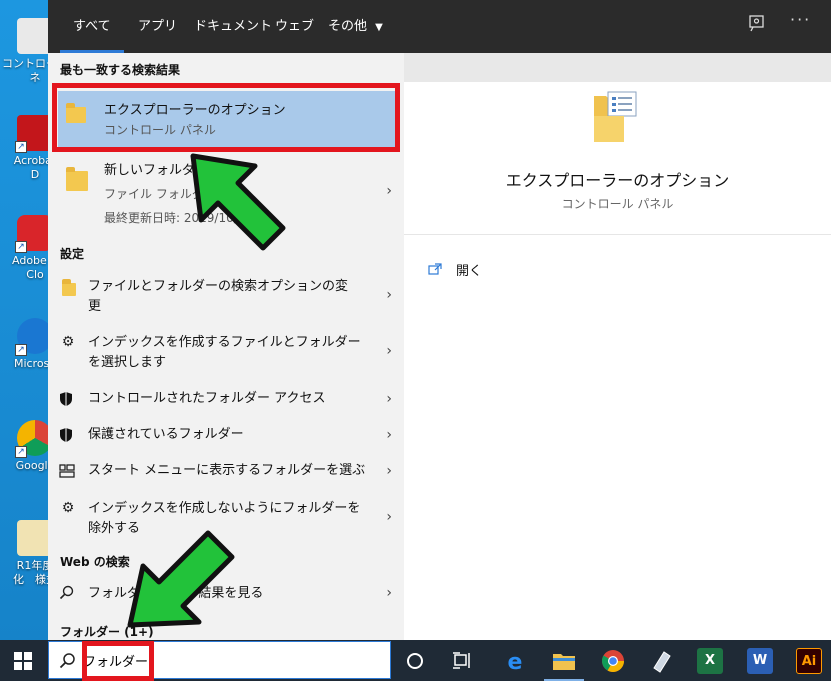  Describe the element at coordinates (23, 661) in the screenshot. I see `windows-start-icon` at that location.